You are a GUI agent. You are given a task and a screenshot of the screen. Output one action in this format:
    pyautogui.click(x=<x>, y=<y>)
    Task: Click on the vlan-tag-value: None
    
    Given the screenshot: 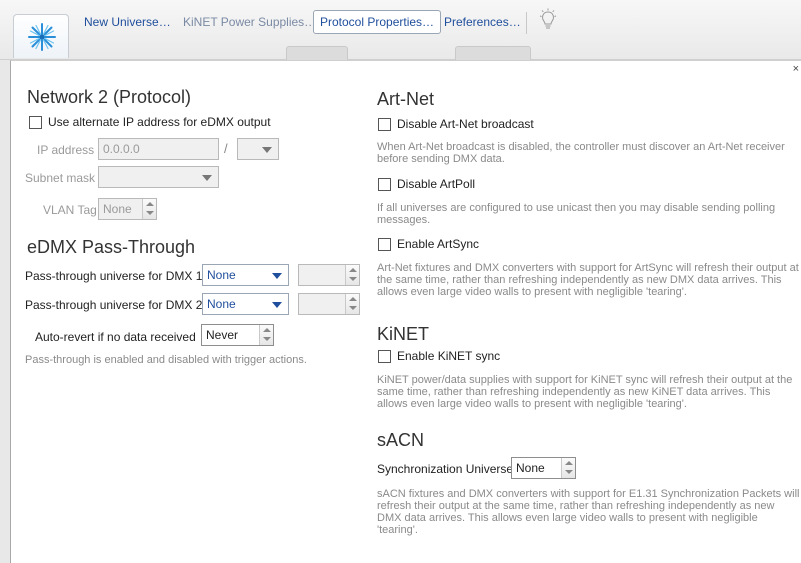 What is the action you would take?
    pyautogui.click(x=117, y=209)
    